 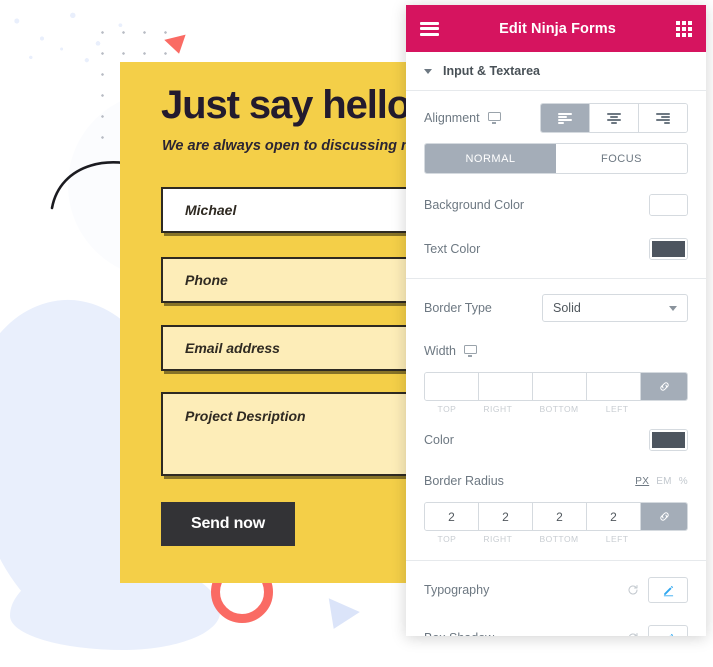 I want to click on unit-px: PX, so click(x=642, y=481).